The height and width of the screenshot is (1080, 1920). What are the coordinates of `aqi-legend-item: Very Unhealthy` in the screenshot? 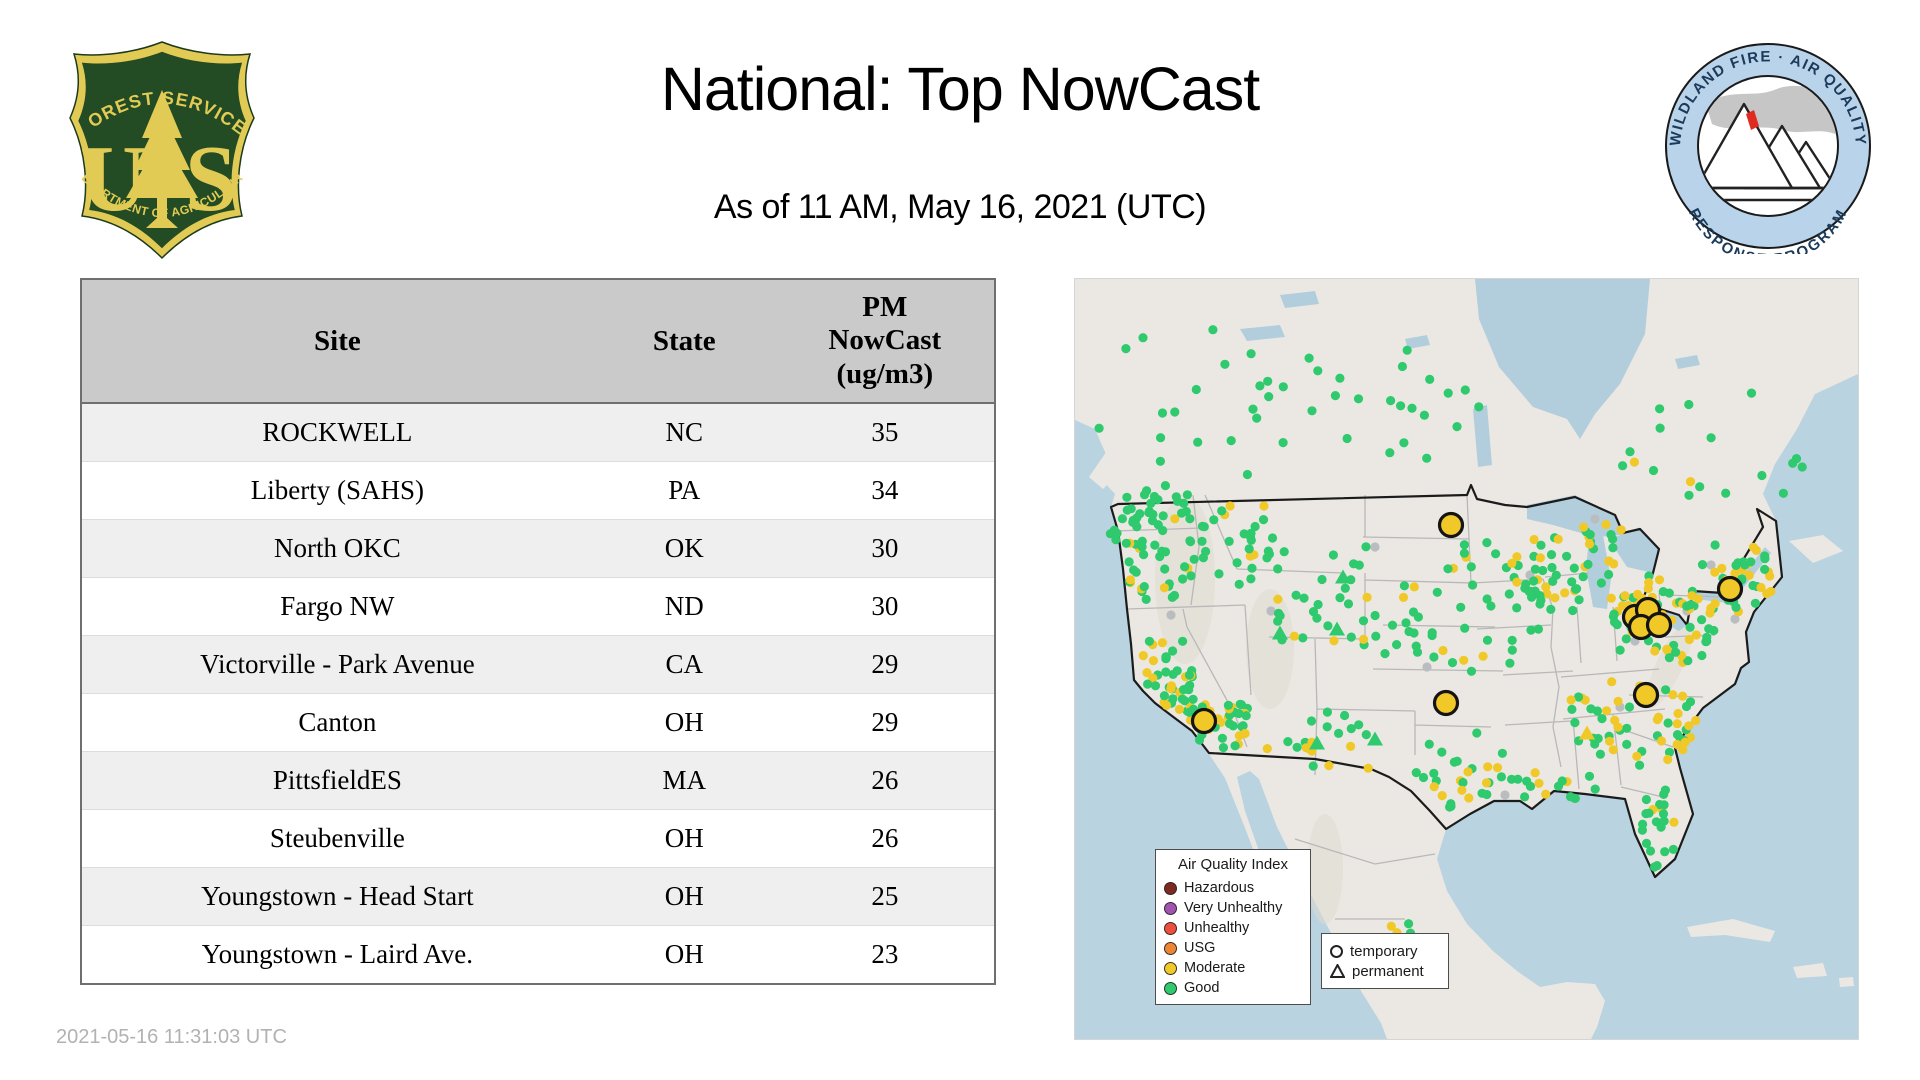 It's located at (1233, 908).